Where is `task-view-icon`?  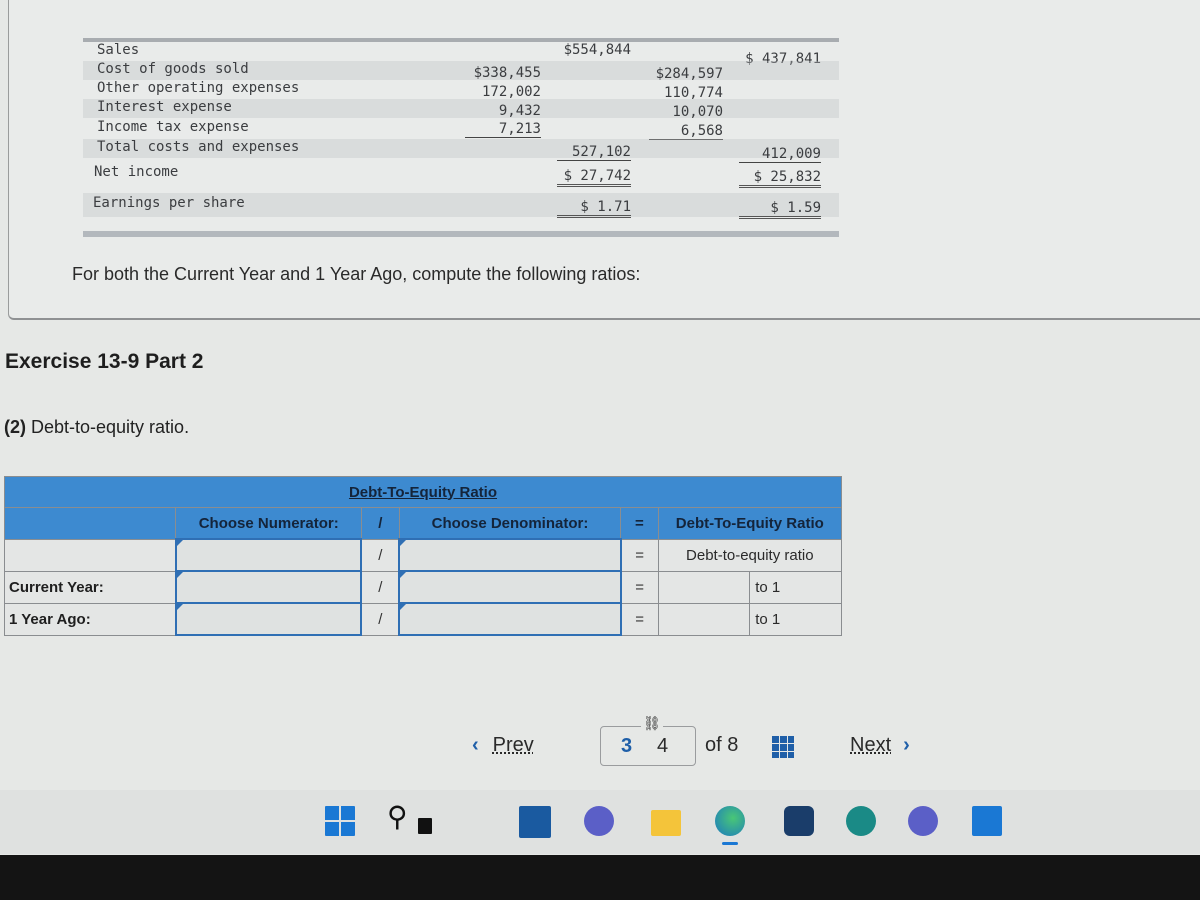
task-view-icon is located at coordinates (425, 826).